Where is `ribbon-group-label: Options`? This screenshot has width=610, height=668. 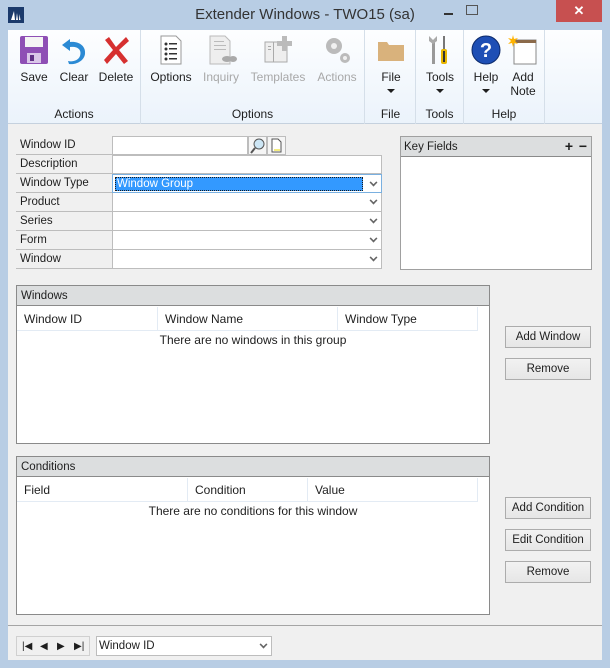
ribbon-group-label: Options is located at coordinates (252, 114).